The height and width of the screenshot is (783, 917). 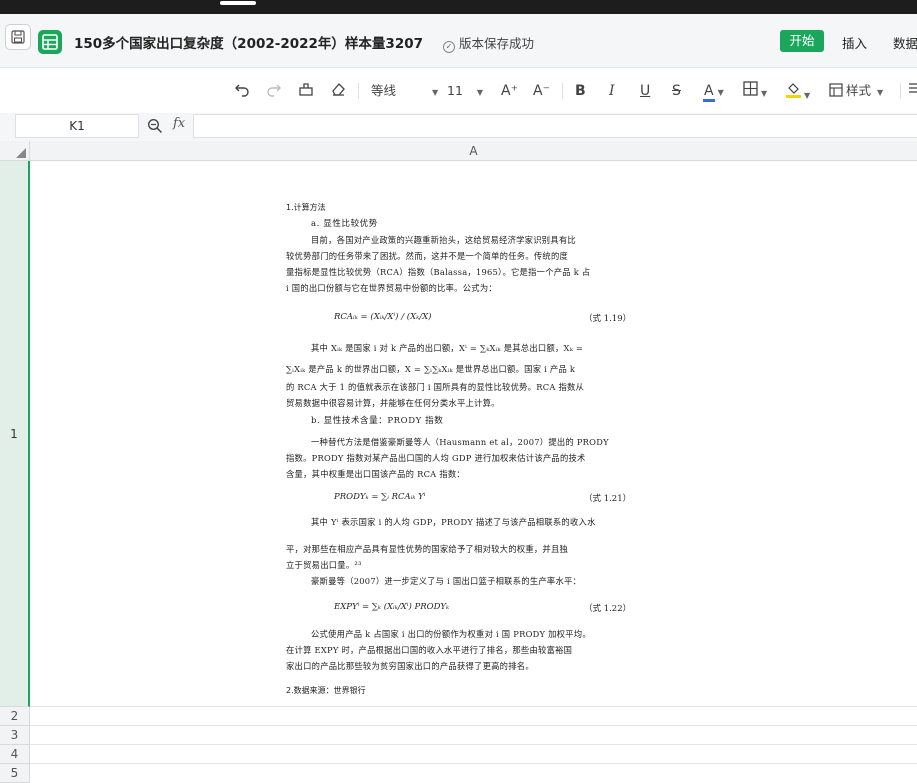 I want to click on row-header-3: 3, so click(x=15, y=735).